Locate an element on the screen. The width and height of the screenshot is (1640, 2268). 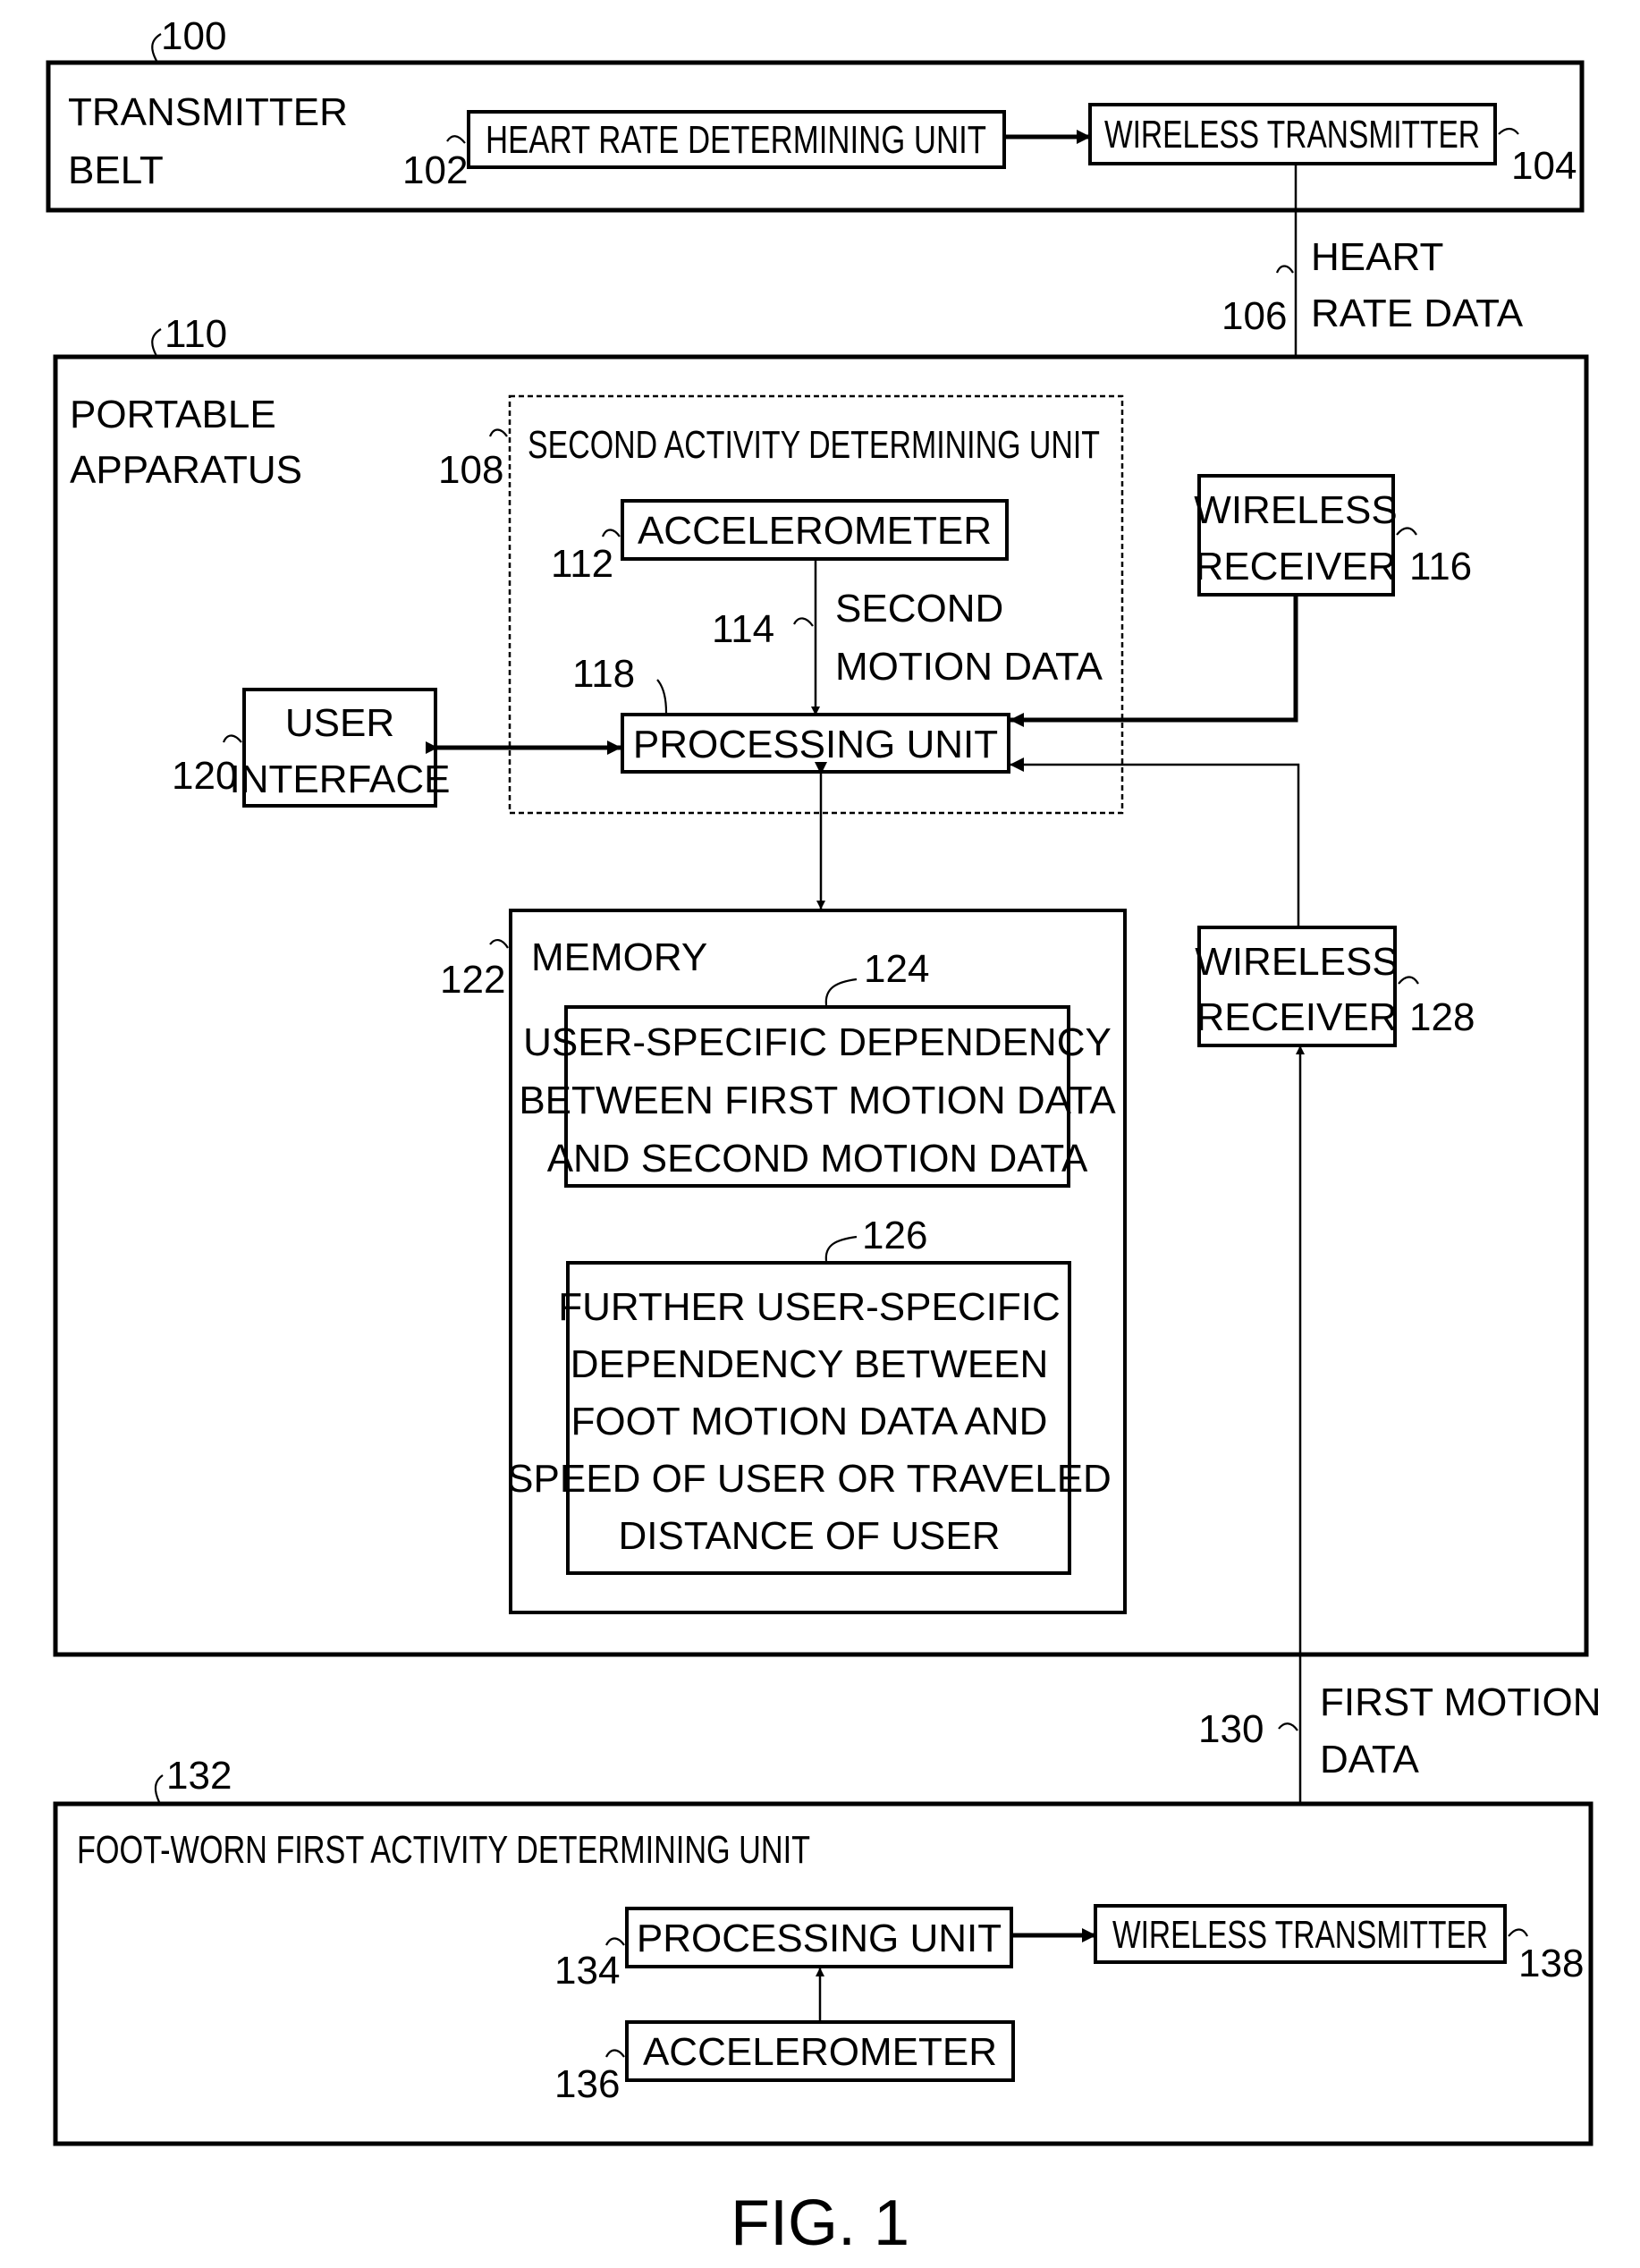
dependency-126-line-1: FURTHER USER-SPECIFIC is located at coordinates (809, 1307).